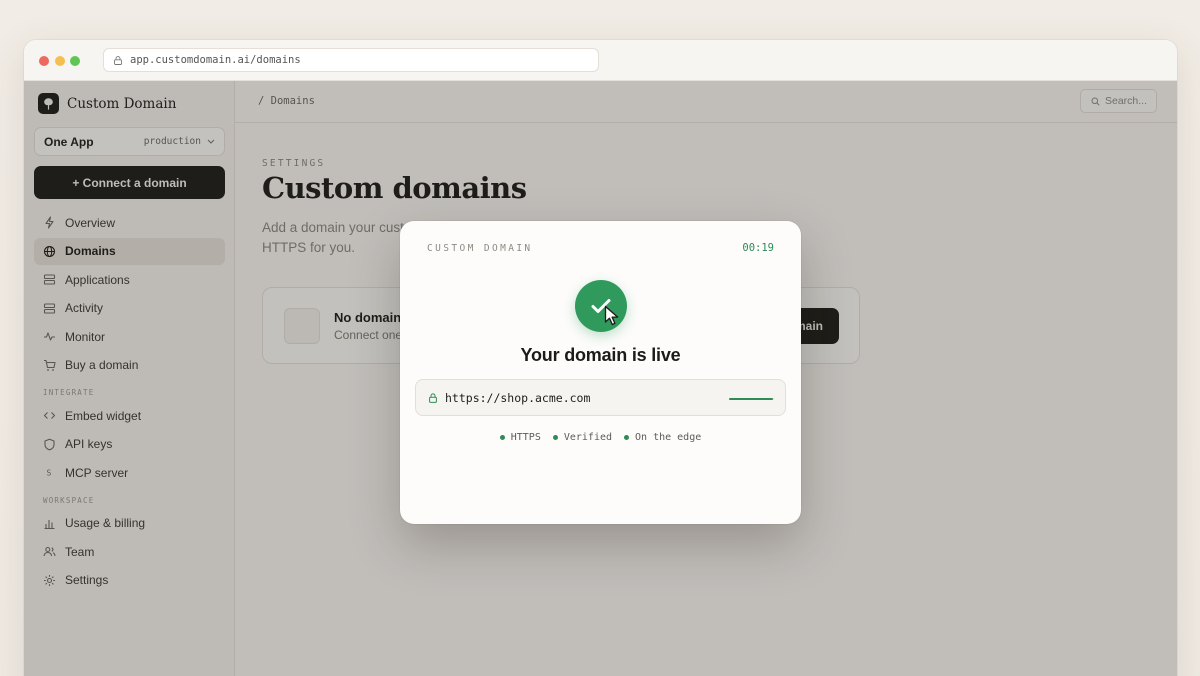  I want to click on status-badge-label: On the edge, so click(668, 437).